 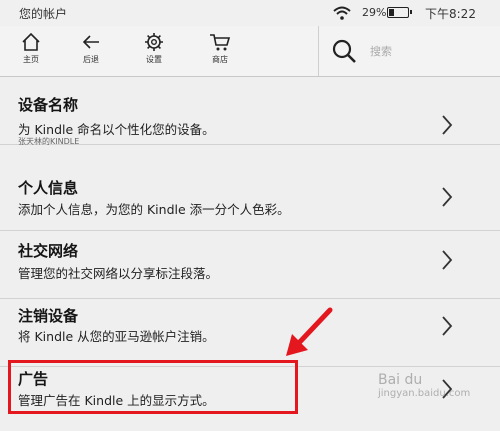 I want to click on store-button: 商店, so click(x=220, y=51).